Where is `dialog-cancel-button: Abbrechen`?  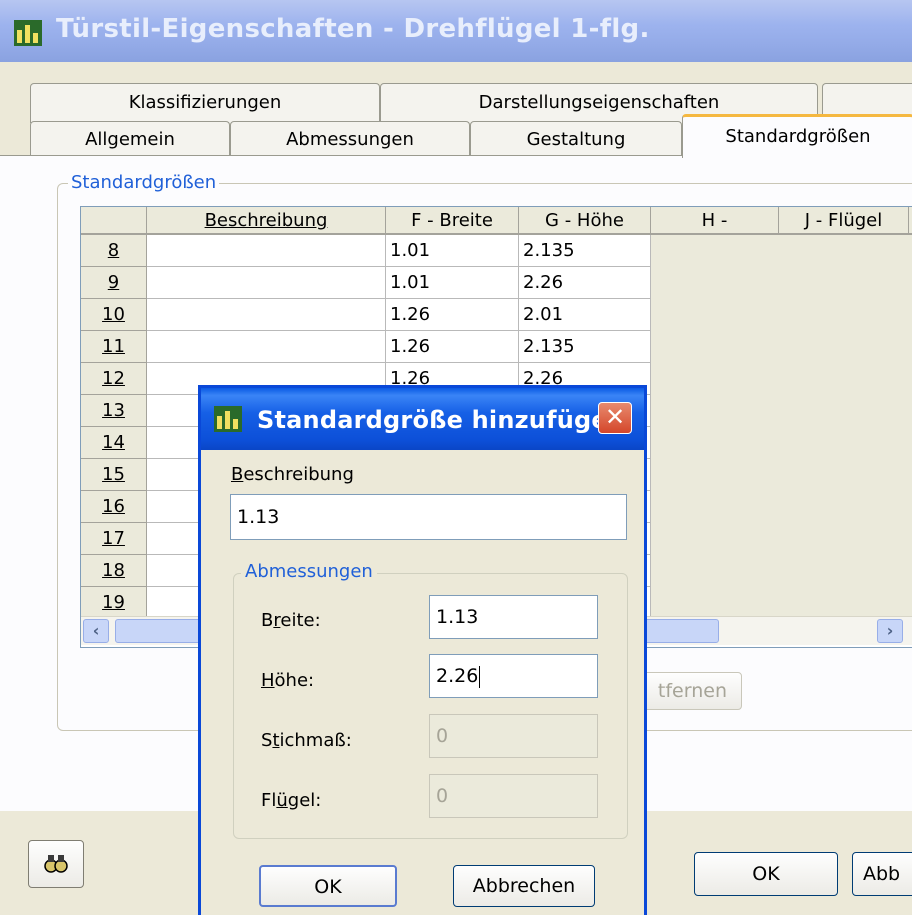 dialog-cancel-button: Abbrechen is located at coordinates (524, 886).